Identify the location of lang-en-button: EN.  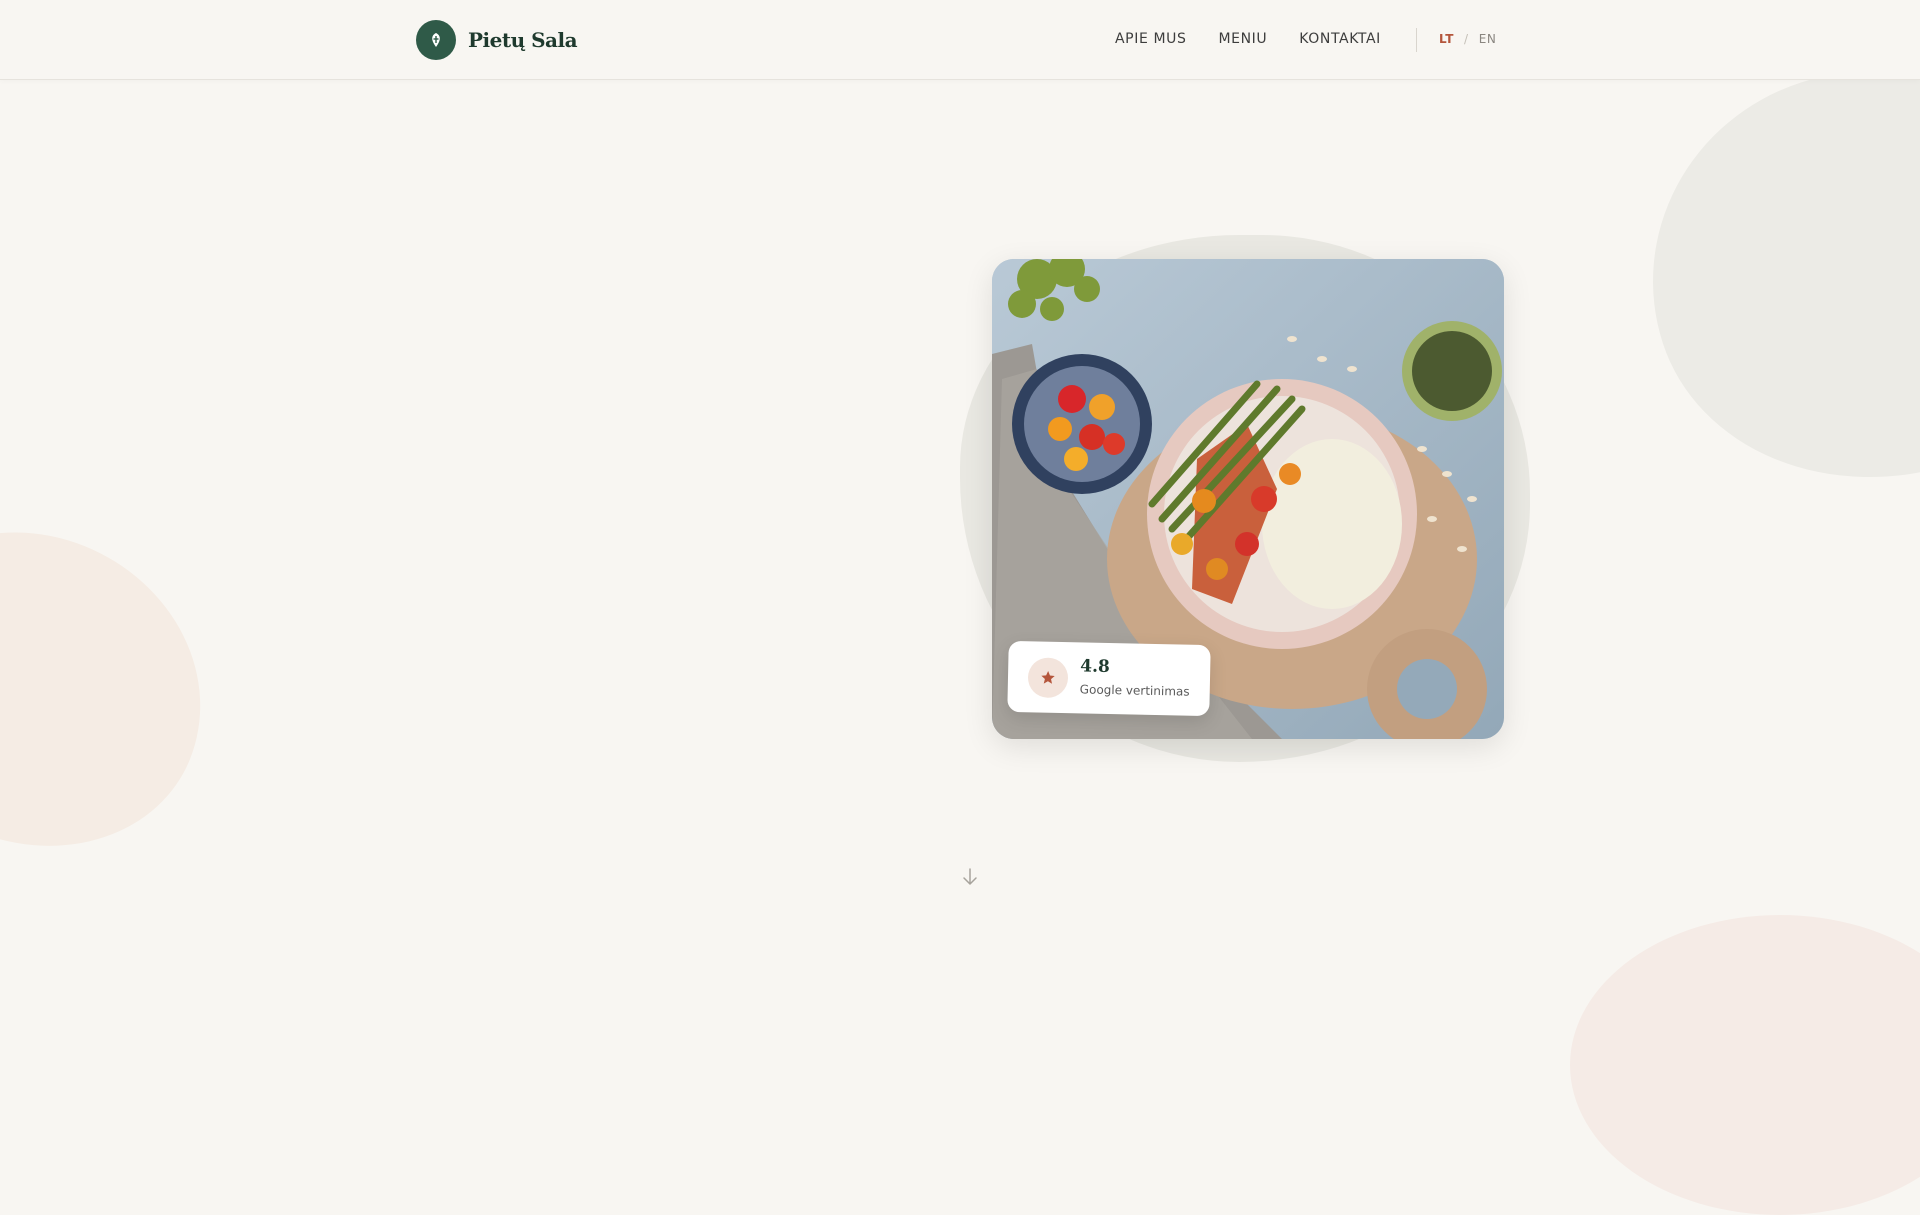
(1488, 39).